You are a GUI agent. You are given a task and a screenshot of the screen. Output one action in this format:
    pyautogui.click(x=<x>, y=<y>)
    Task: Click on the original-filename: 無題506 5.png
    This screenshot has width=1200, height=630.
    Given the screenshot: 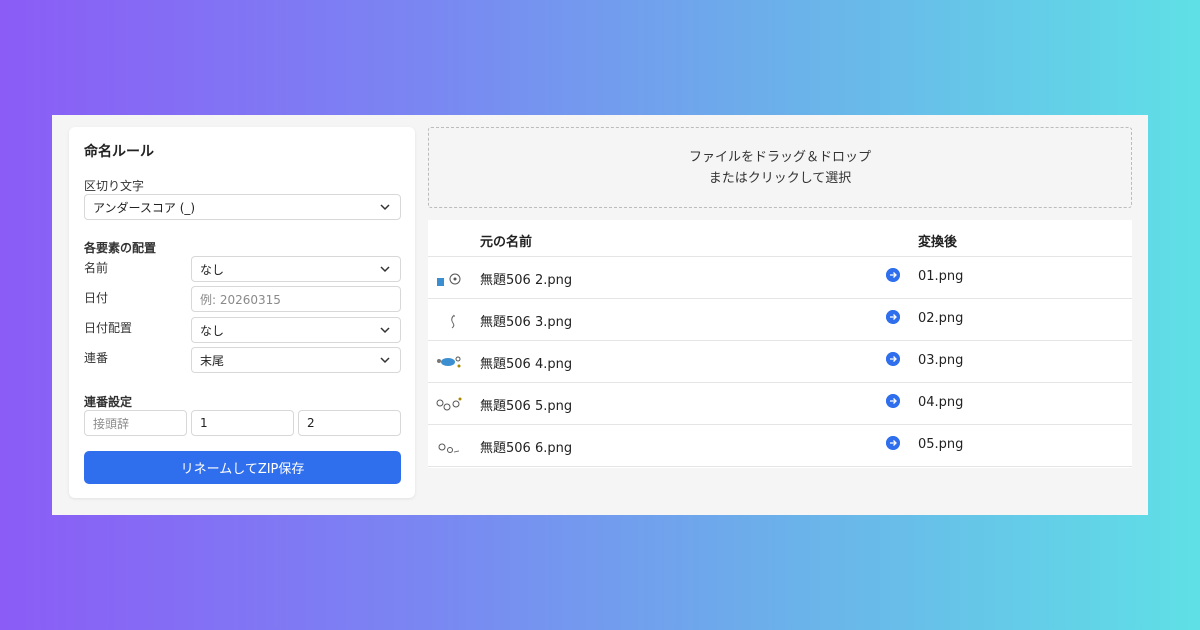 What is the action you would take?
    pyautogui.click(x=526, y=406)
    